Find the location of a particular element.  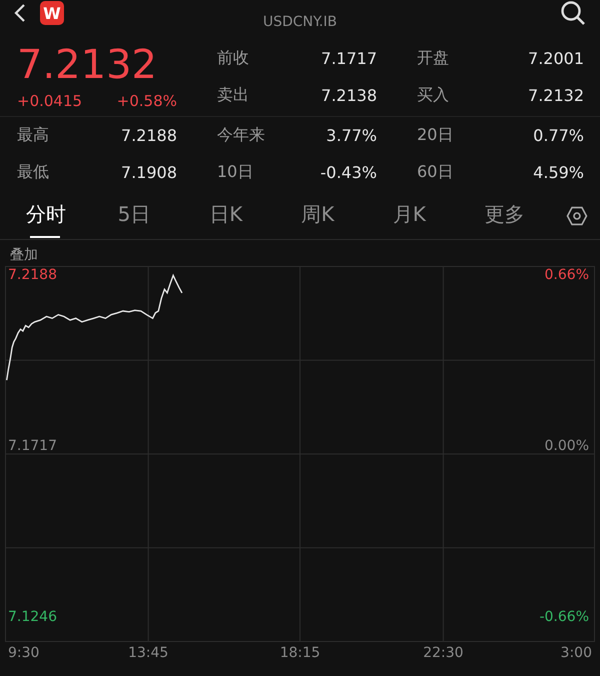

percent-axis-label: -0.66% is located at coordinates (564, 617).